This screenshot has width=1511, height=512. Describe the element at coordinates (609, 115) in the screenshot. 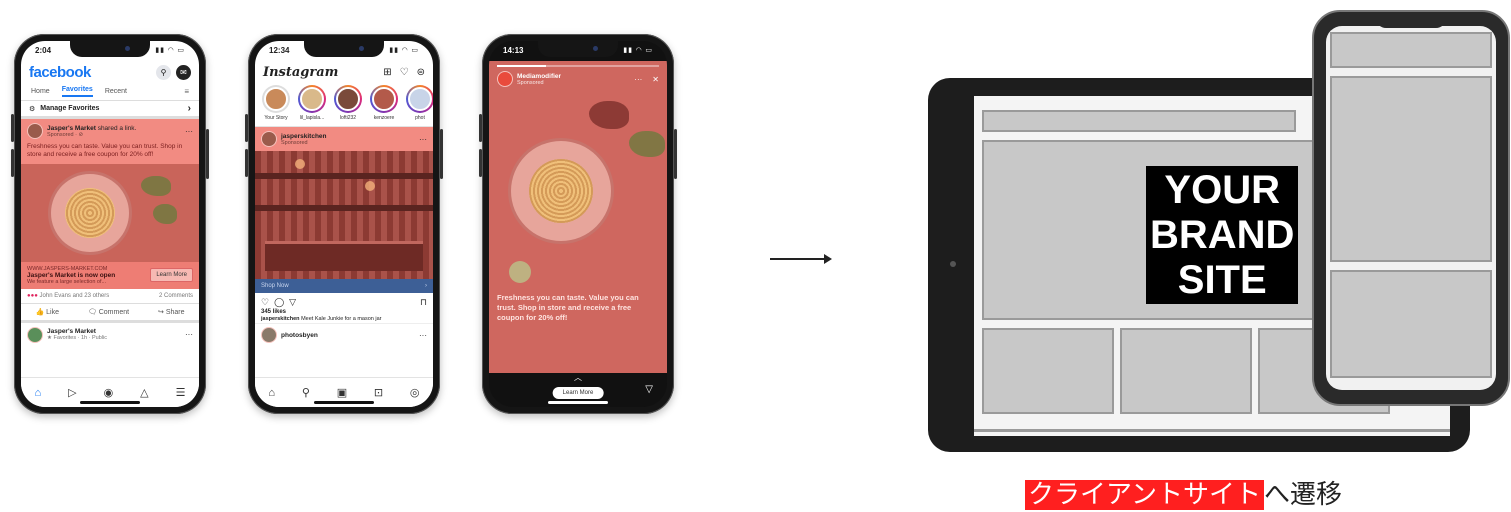

I see `onion-graphic` at that location.